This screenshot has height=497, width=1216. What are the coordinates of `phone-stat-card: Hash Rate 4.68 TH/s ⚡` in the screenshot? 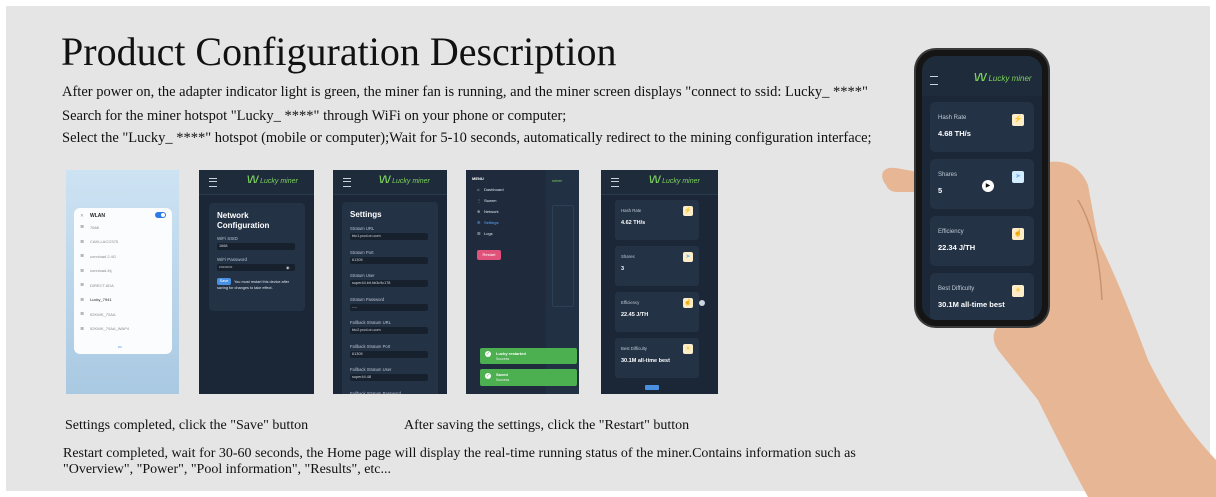 It's located at (982, 127).